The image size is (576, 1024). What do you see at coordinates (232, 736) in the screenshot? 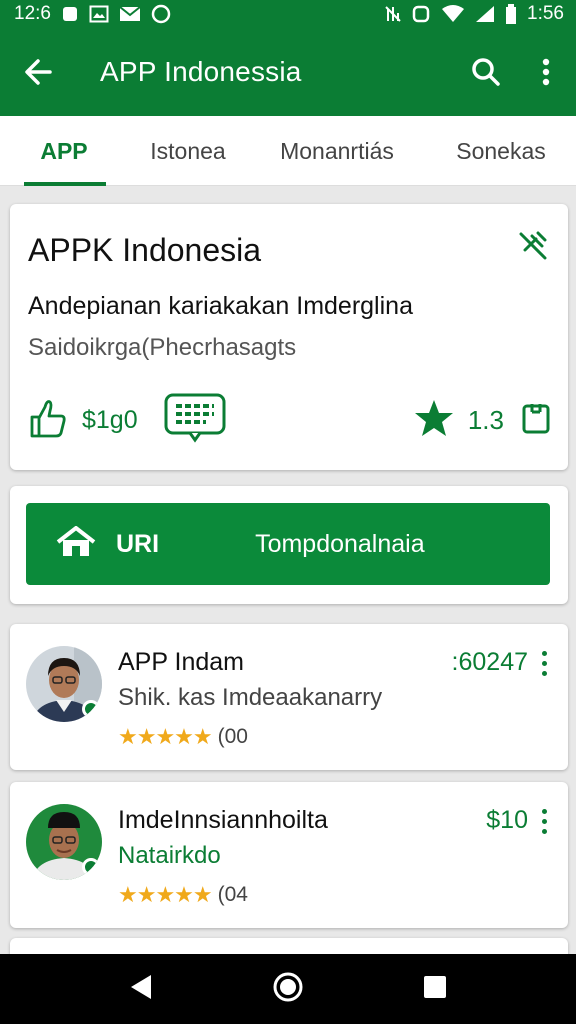
I see `rating-count: (00` at bounding box center [232, 736].